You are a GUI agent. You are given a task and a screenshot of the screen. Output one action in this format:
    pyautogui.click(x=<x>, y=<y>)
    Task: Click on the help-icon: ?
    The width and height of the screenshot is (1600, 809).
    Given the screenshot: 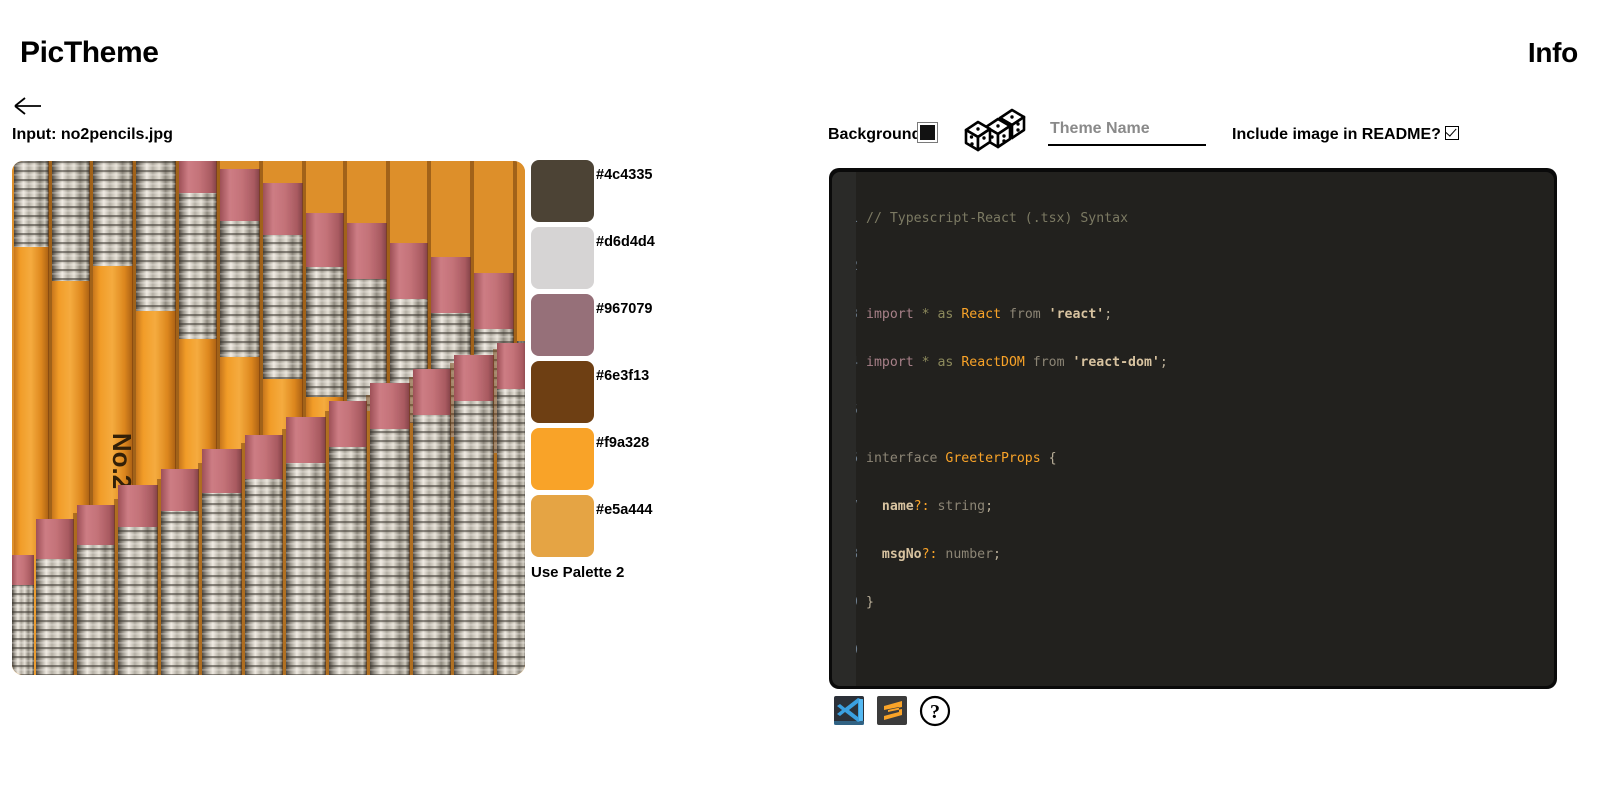 What is the action you would take?
    pyautogui.click(x=935, y=710)
    